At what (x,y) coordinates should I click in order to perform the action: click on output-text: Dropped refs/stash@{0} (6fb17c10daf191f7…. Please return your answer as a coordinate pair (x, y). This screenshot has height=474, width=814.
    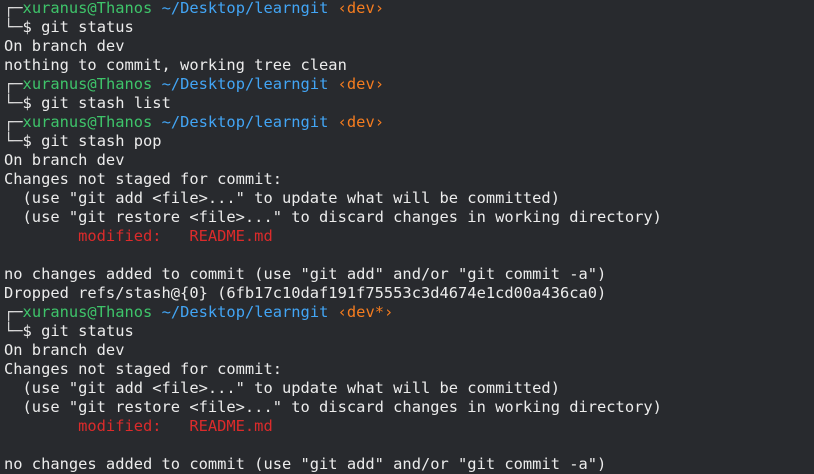
    Looking at the image, I should click on (305, 293).